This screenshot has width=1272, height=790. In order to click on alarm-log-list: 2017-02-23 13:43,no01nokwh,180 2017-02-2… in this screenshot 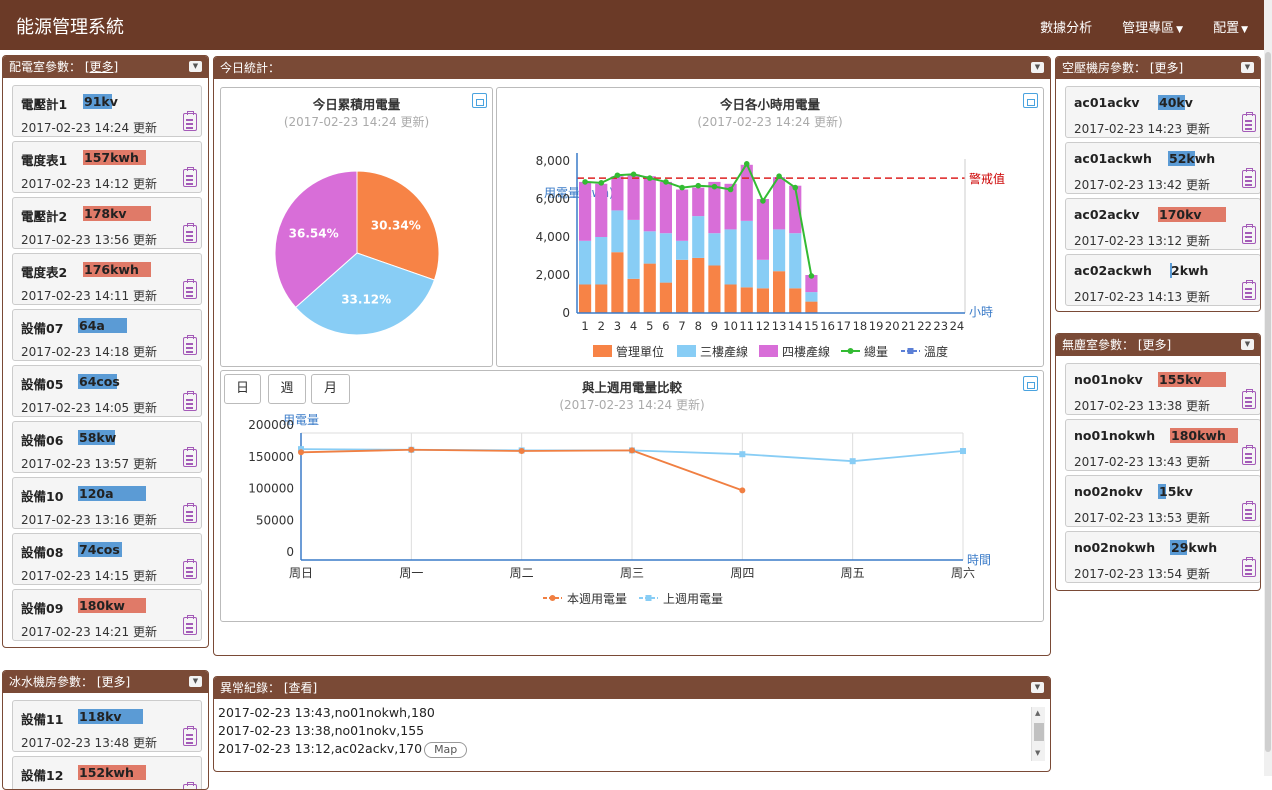, I will do `click(343, 731)`.